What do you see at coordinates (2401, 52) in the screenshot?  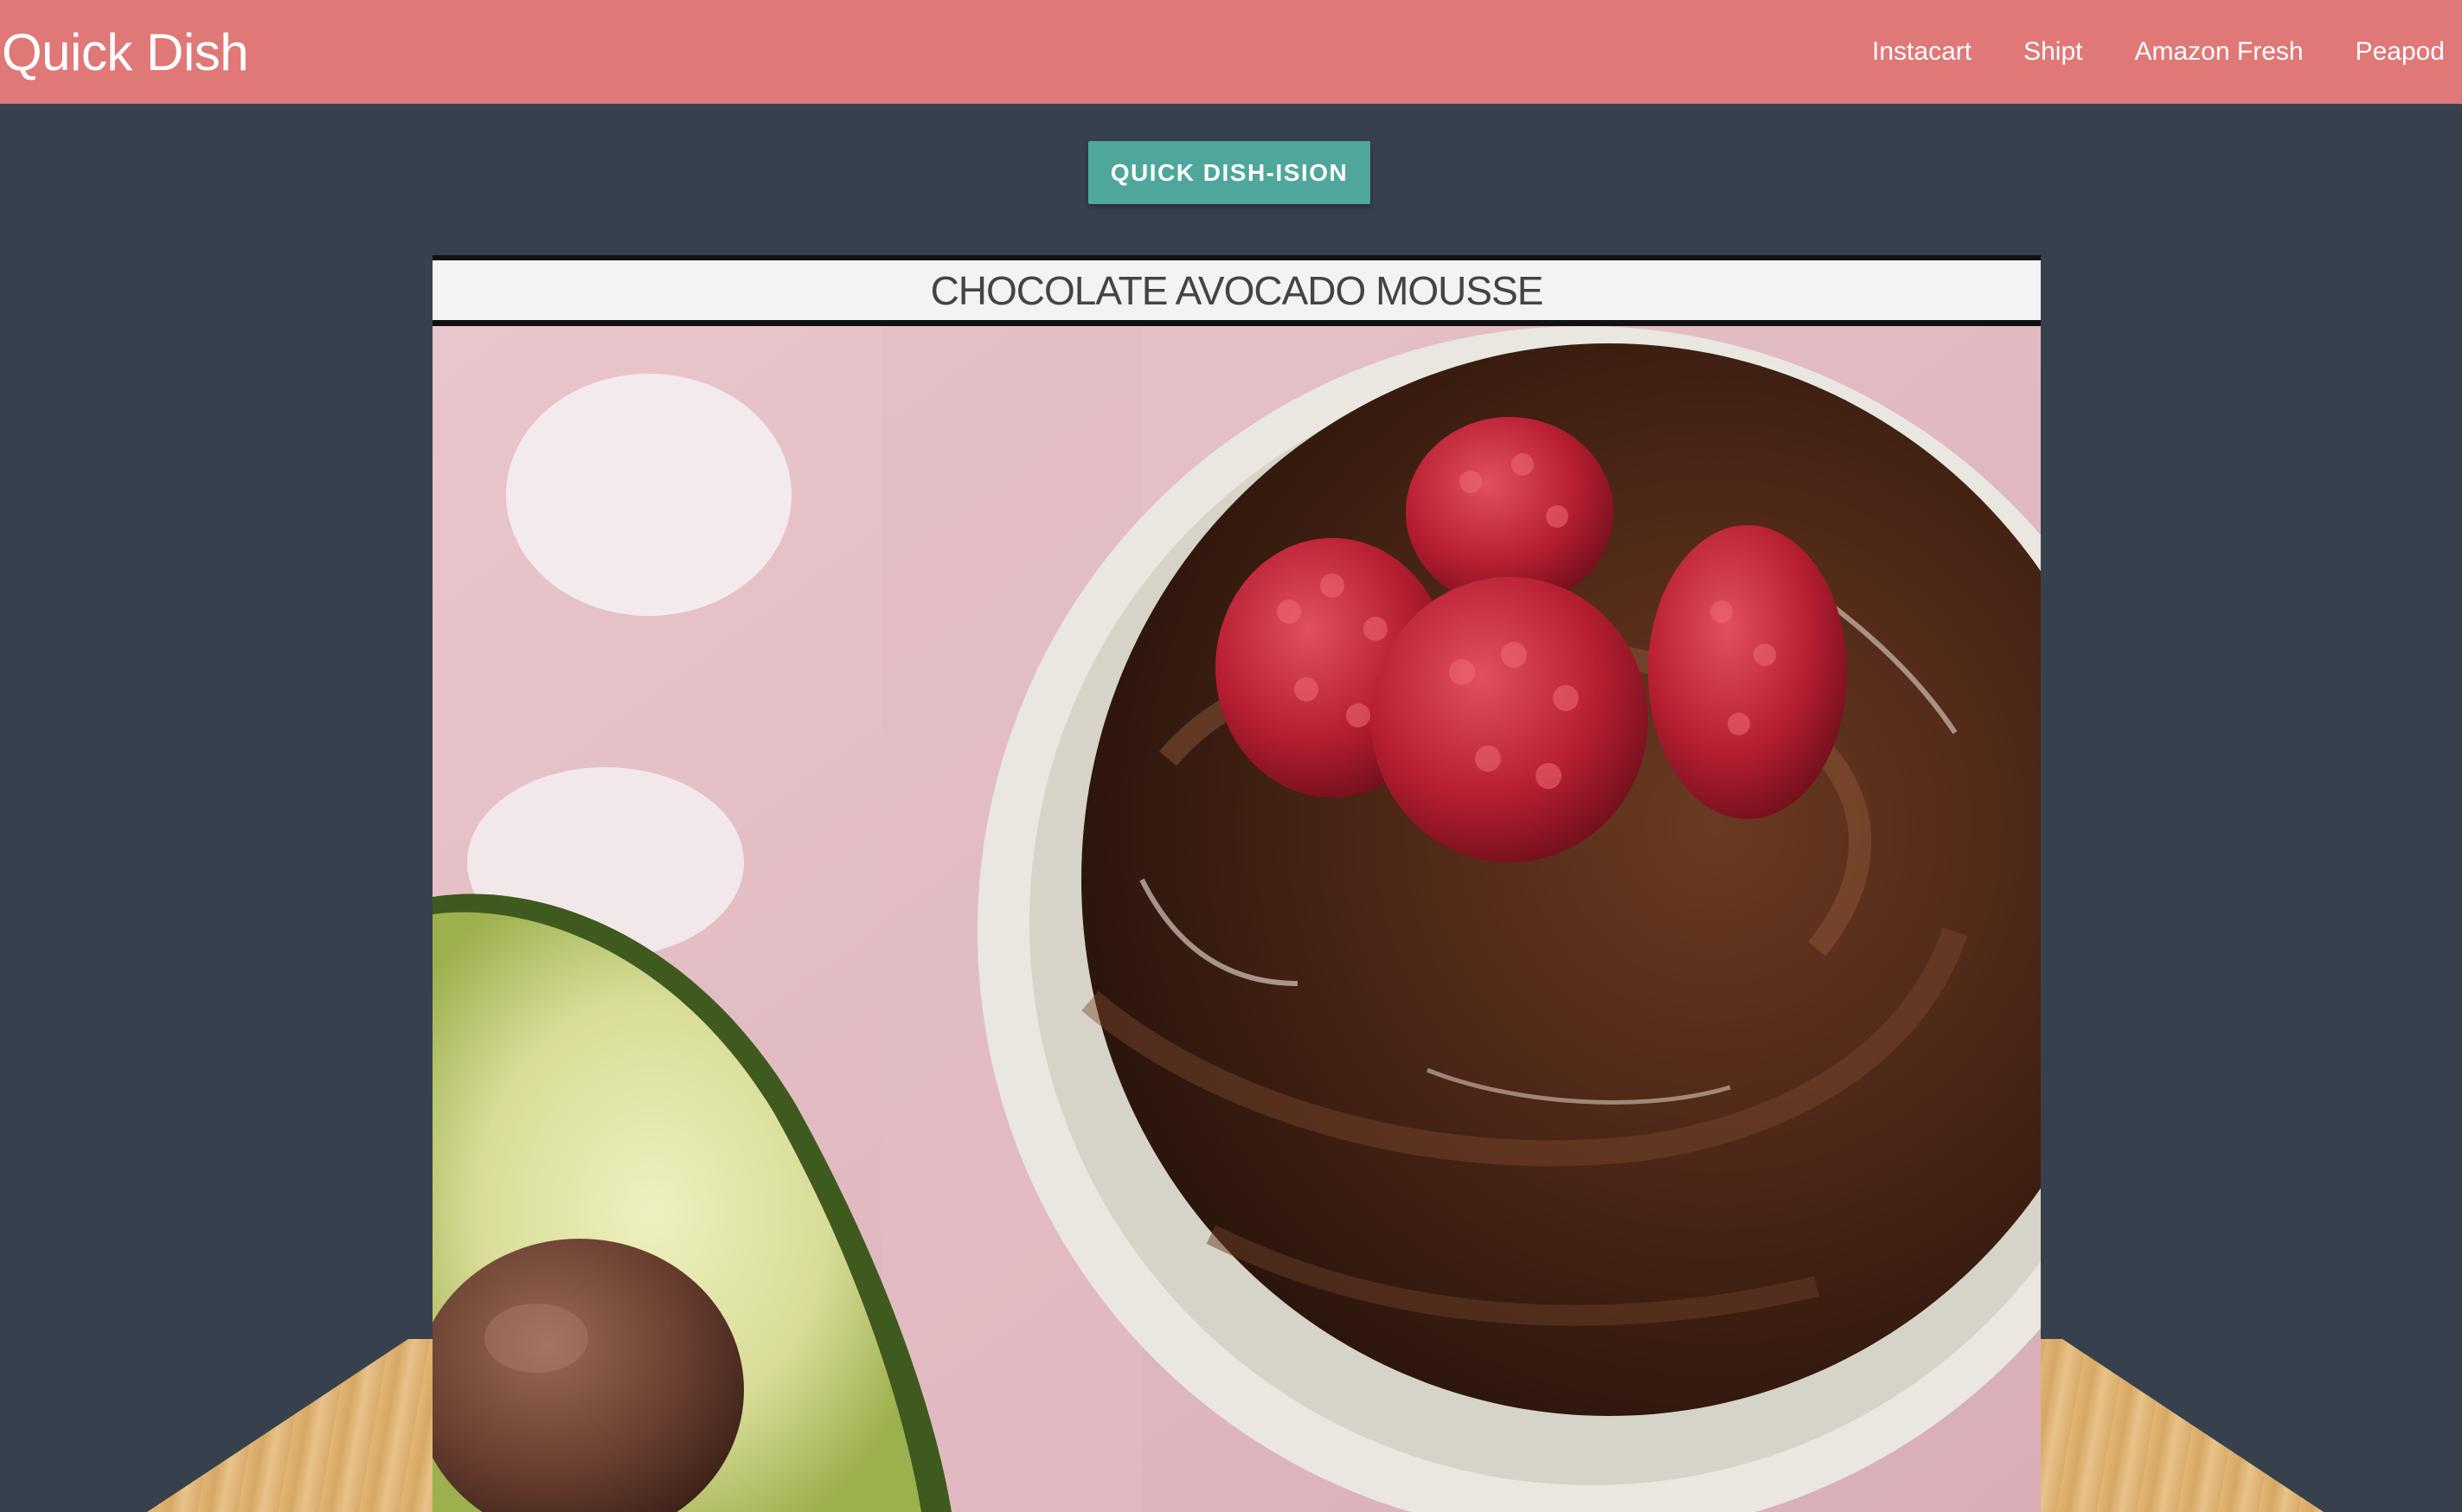 I see `nav-link-peapod: Peapod` at bounding box center [2401, 52].